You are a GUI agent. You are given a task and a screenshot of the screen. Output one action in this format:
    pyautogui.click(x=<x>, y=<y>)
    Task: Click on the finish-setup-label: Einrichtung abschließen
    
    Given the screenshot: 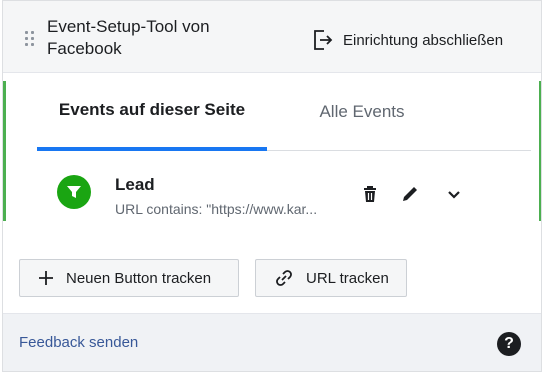 What is the action you would take?
    pyautogui.click(x=423, y=40)
    